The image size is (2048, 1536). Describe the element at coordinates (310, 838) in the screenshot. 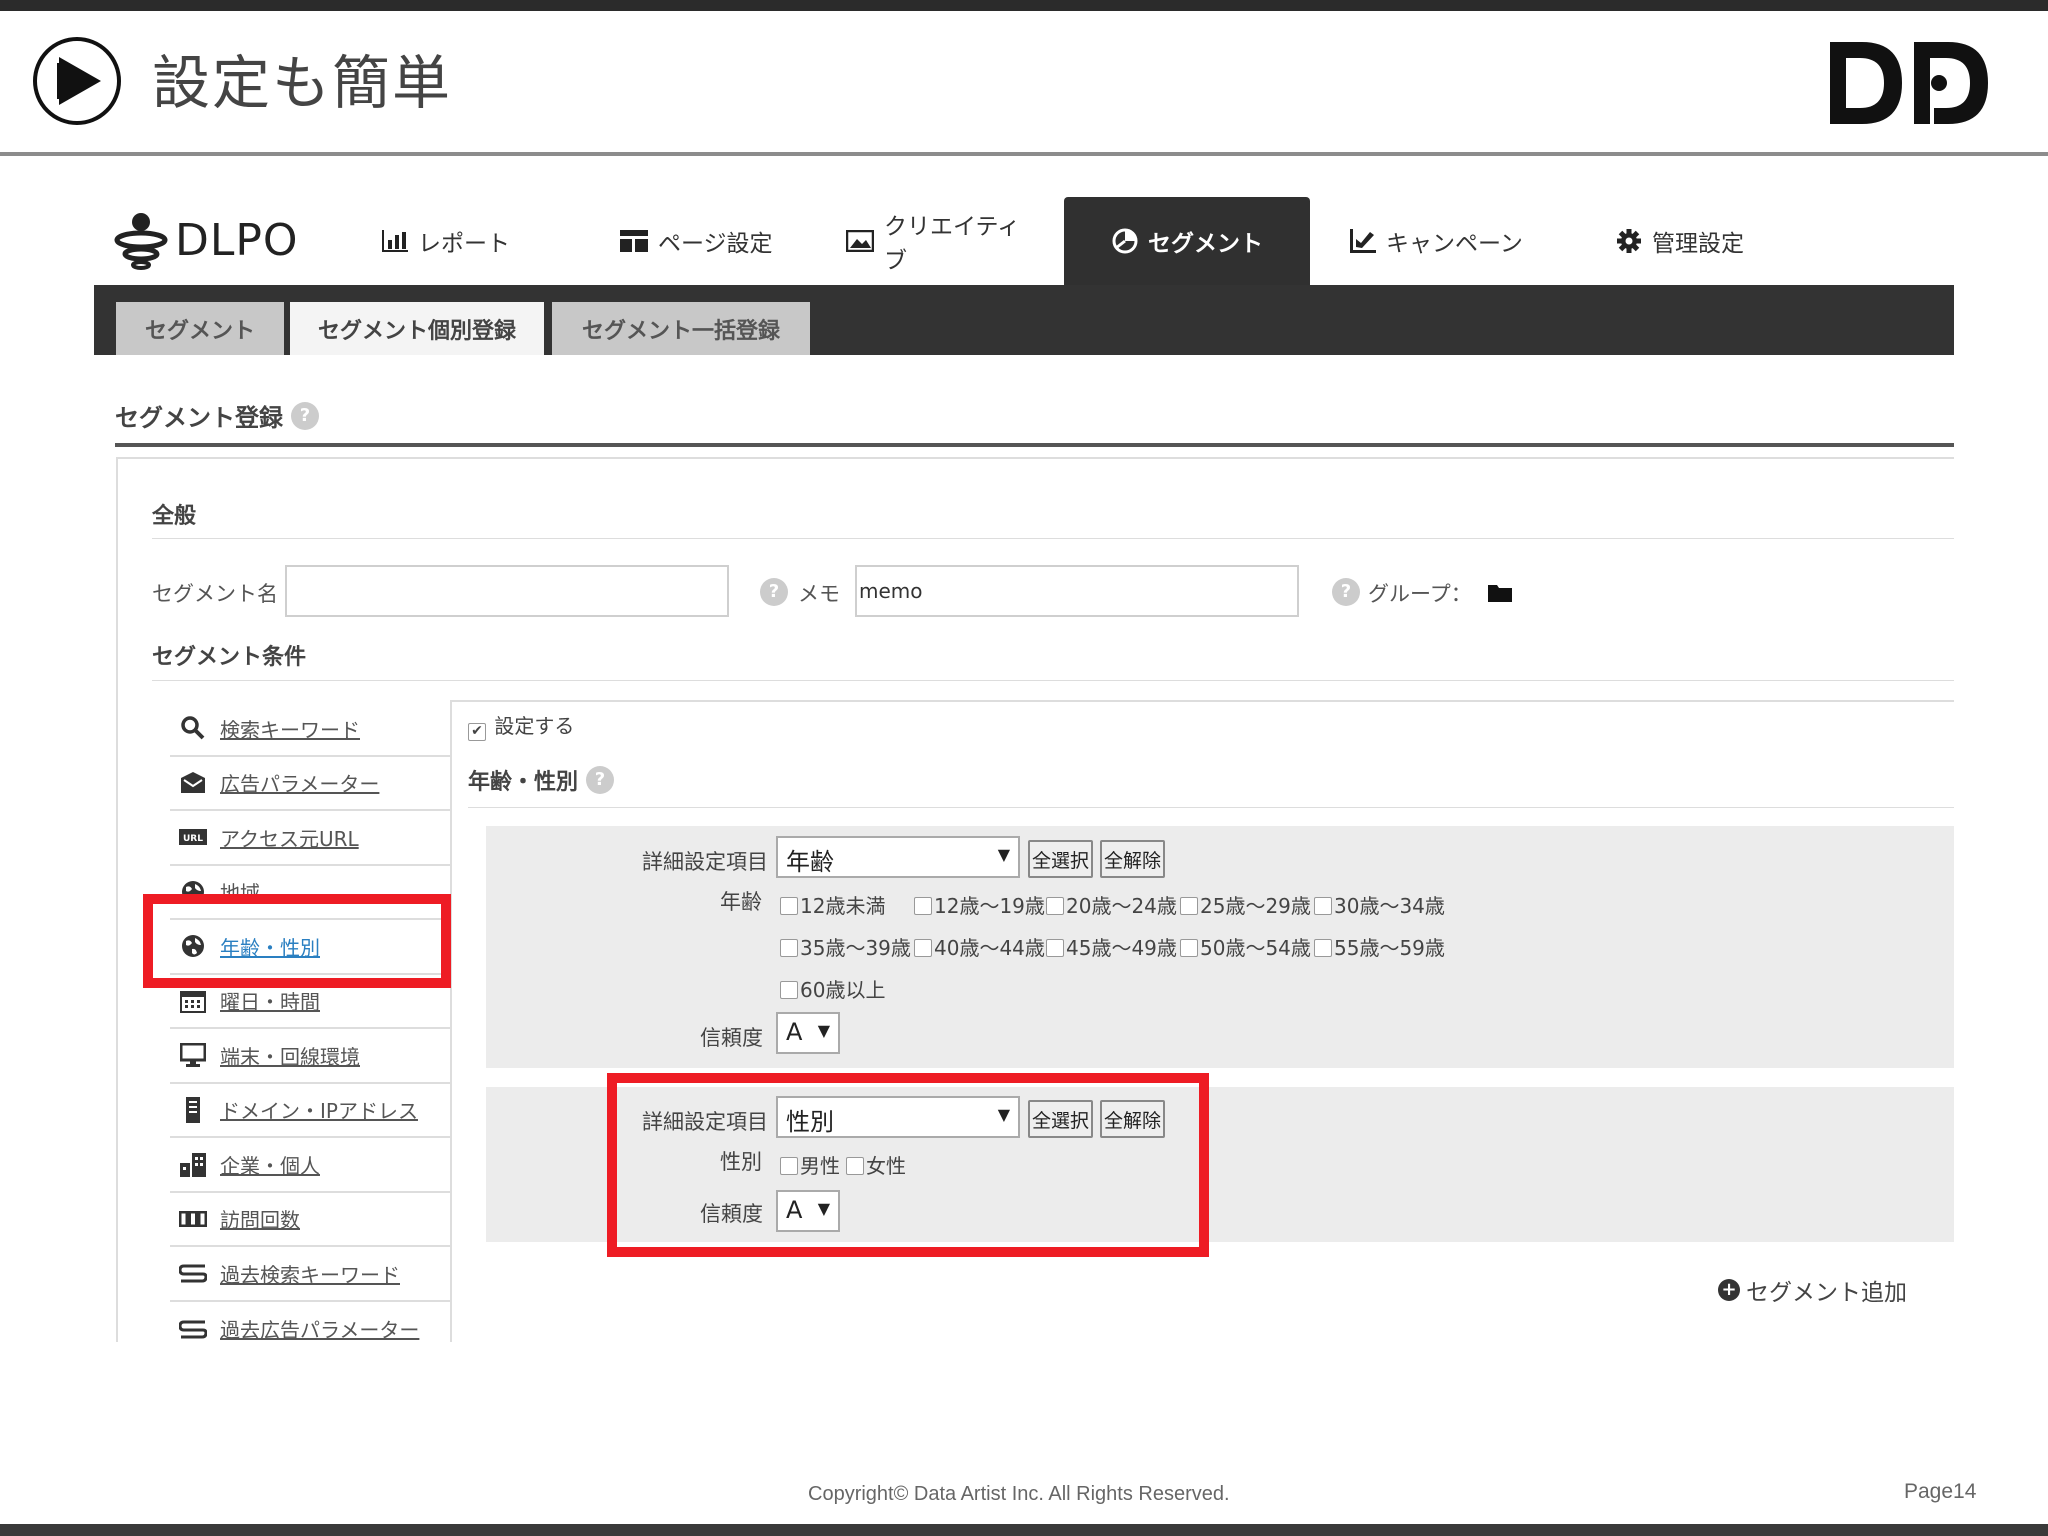

I see `sidebar-item-access-url: URL アクセス元URL` at that location.